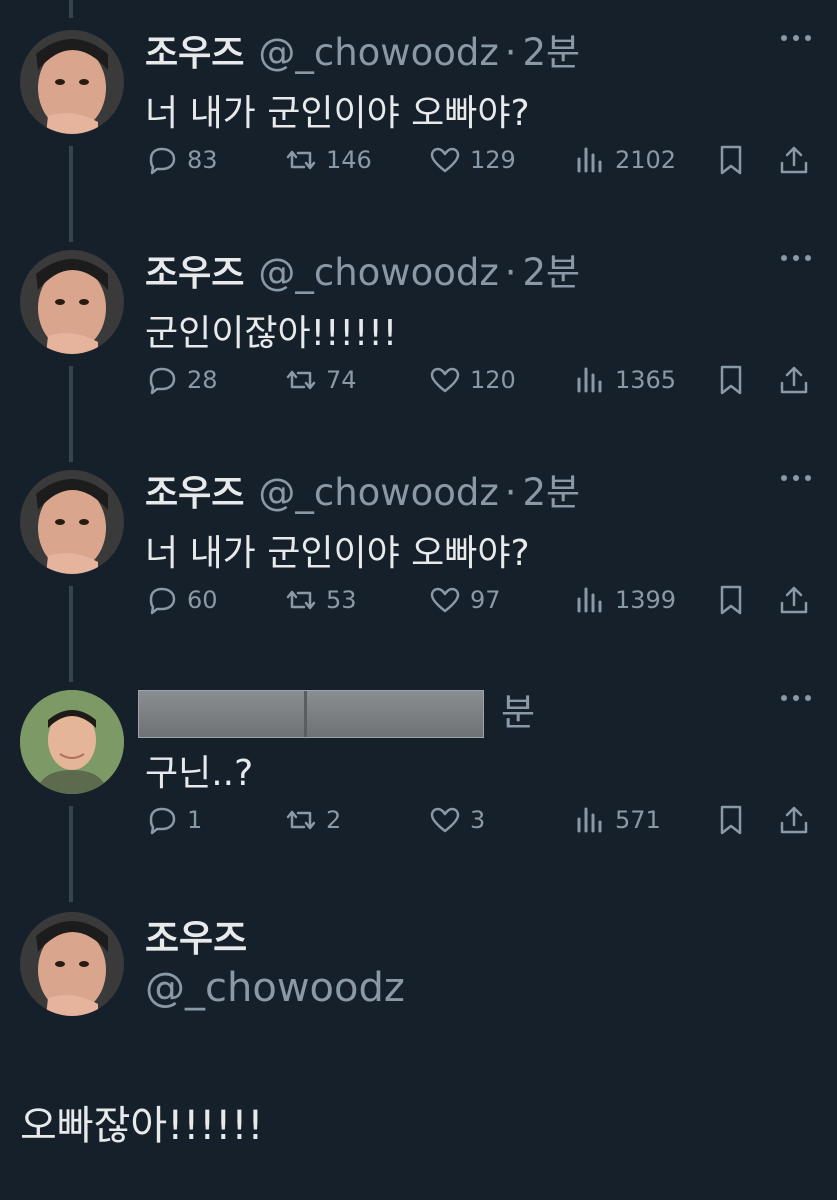 The image size is (837, 1200). What do you see at coordinates (334, 820) in the screenshot?
I see `retweet-count: 2` at bounding box center [334, 820].